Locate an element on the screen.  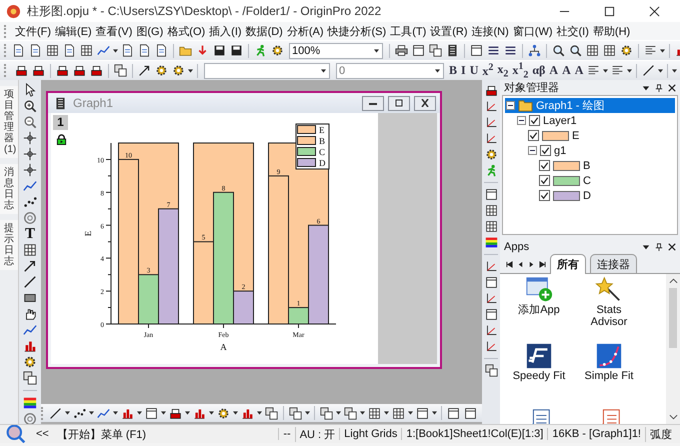
format-button: x$_{2}$ is located at coordinates (502, 71).